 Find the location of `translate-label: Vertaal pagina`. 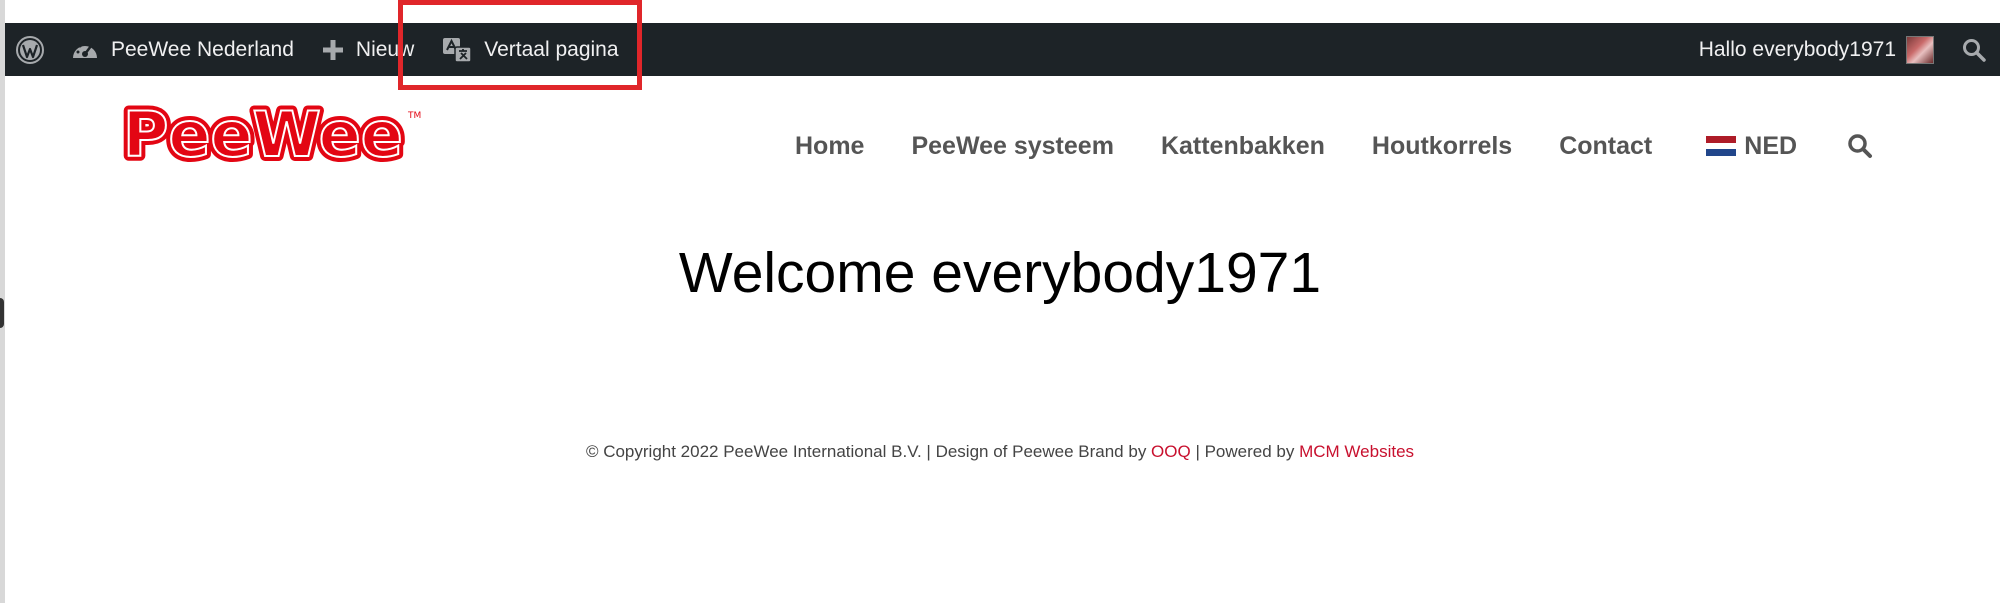

translate-label: Vertaal pagina is located at coordinates (551, 49).